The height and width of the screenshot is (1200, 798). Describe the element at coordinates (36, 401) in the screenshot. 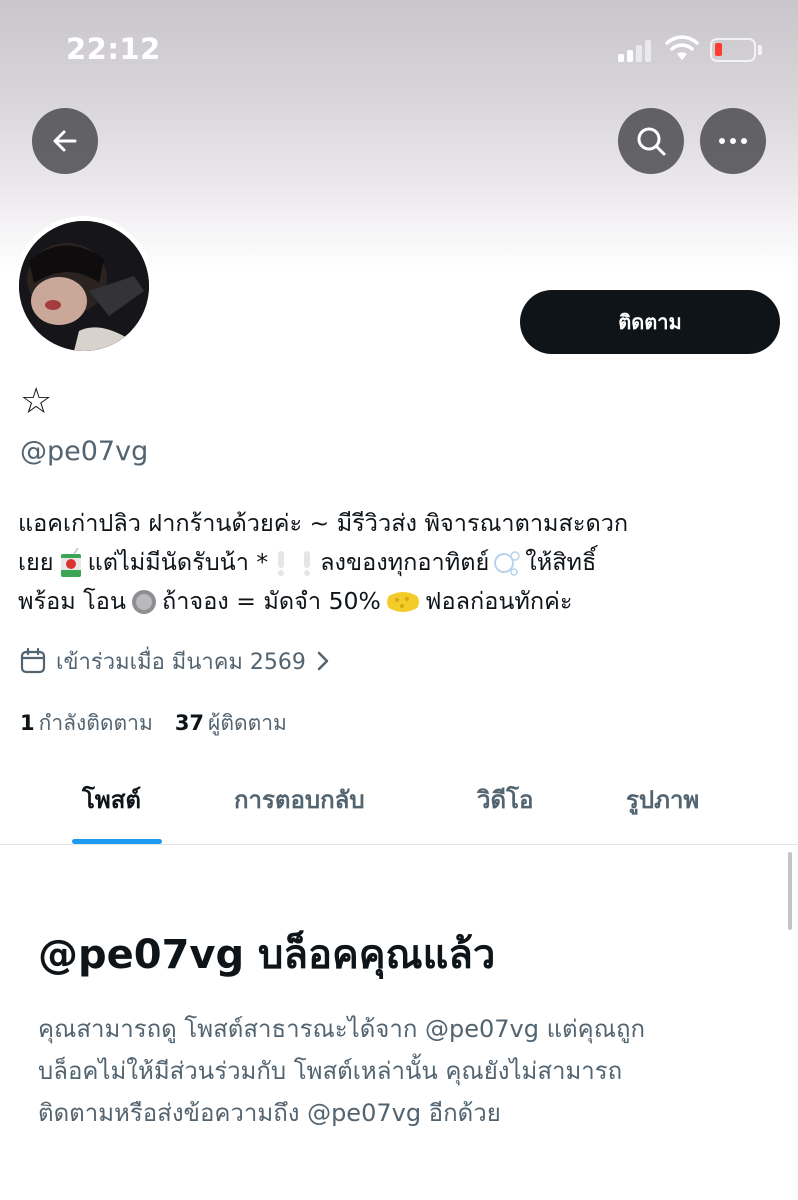

I see `display-name: ☆` at that location.